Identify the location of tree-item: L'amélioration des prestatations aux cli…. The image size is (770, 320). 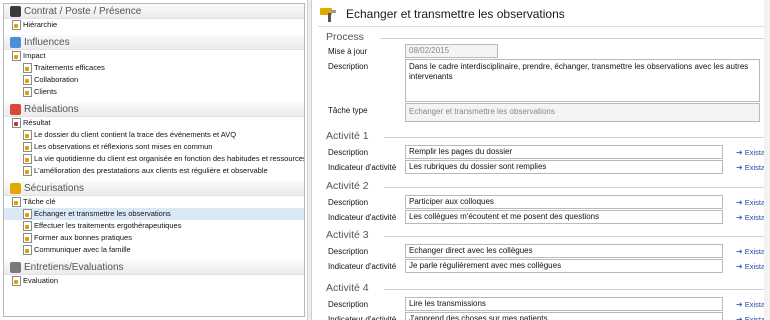
(154, 171).